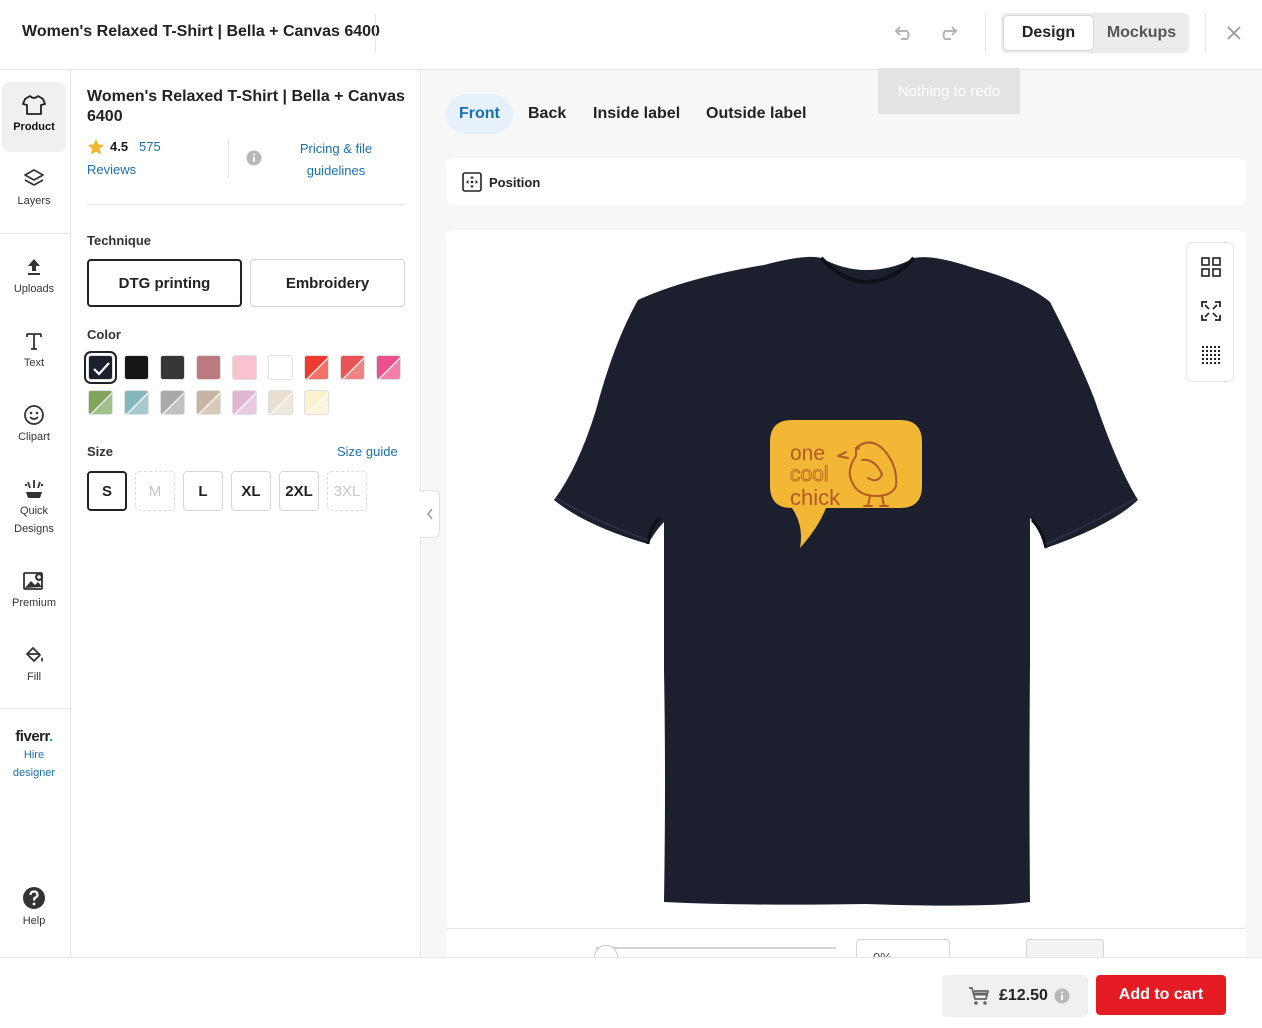 The image size is (1262, 1028). What do you see at coordinates (34, 755) in the screenshot?
I see `rail-item-hire-designer: fiverr. Hire designer` at bounding box center [34, 755].